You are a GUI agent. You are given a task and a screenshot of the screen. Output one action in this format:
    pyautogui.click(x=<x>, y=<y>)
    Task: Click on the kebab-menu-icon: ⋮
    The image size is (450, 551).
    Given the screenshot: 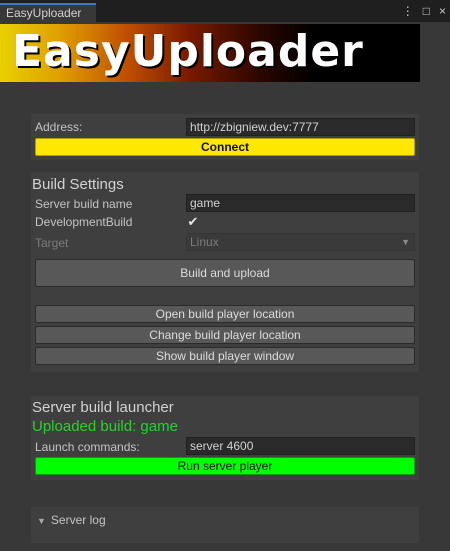 What is the action you would take?
    pyautogui.click(x=408, y=11)
    